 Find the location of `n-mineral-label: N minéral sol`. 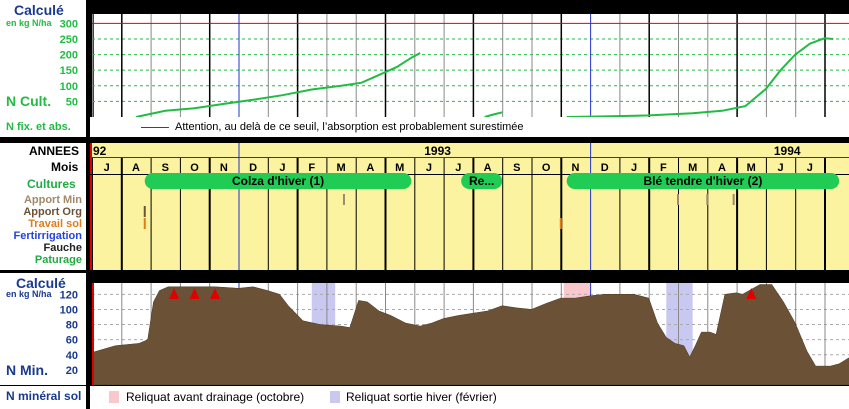

n-mineral-label: N minéral sol is located at coordinates (44, 396).